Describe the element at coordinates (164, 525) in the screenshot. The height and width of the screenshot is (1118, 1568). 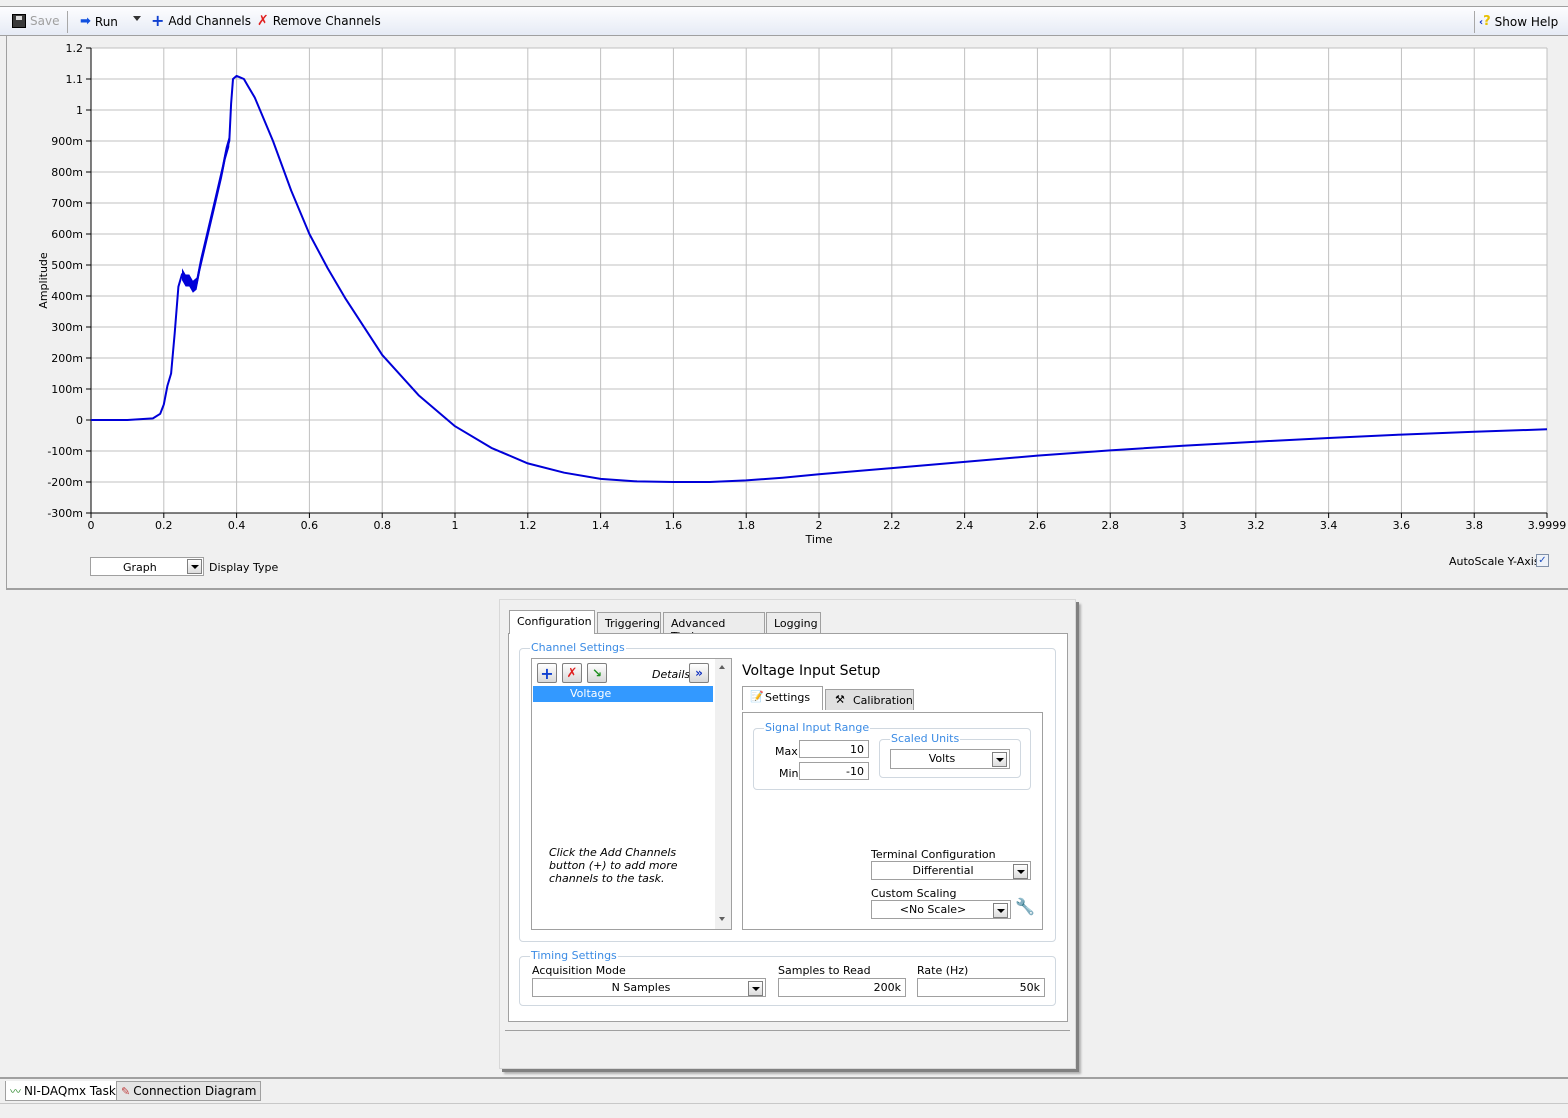
I see `x-tick-label: 0.2` at that location.